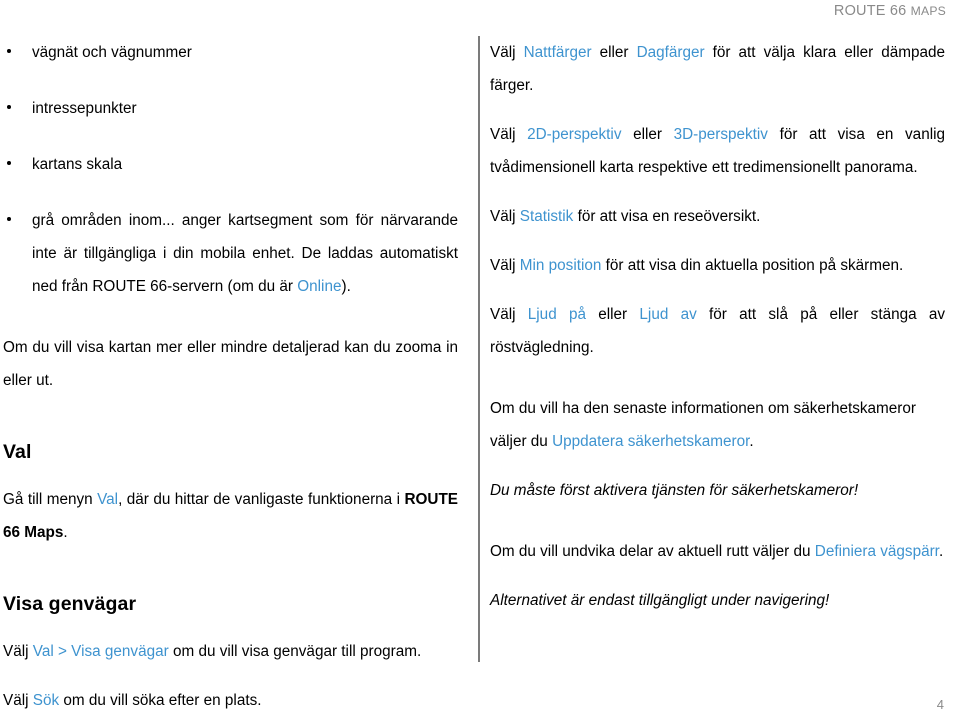 The image size is (960, 718). What do you see at coordinates (509, 134) in the screenshot?
I see `paragraph-perspective-pre: Välj` at bounding box center [509, 134].